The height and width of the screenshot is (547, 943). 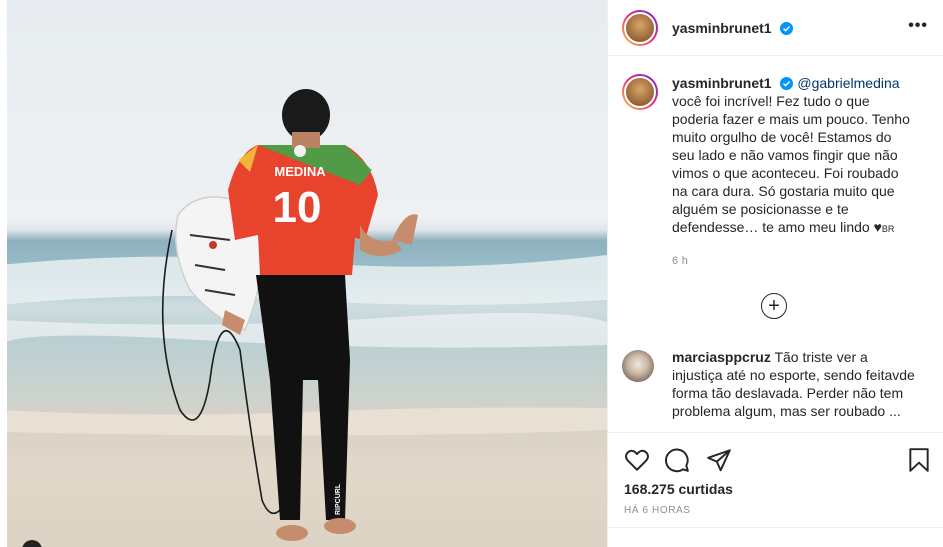 I want to click on commenter-avatar, so click(x=638, y=366).